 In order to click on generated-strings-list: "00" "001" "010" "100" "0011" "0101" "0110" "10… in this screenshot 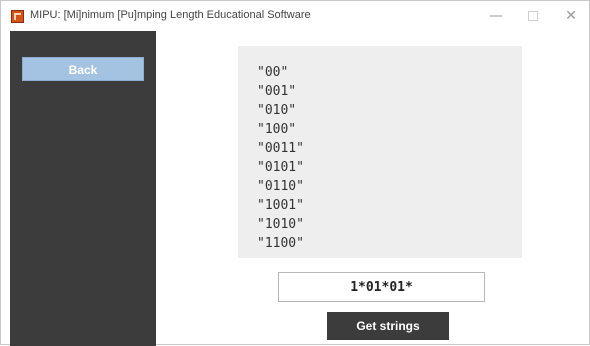, I will do `click(280, 158)`.